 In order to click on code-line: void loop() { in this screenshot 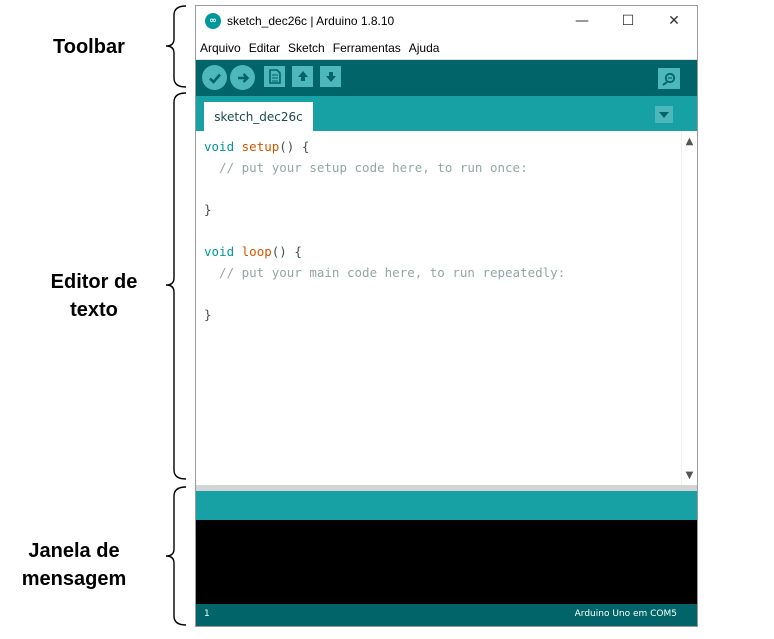, I will do `click(253, 251)`.